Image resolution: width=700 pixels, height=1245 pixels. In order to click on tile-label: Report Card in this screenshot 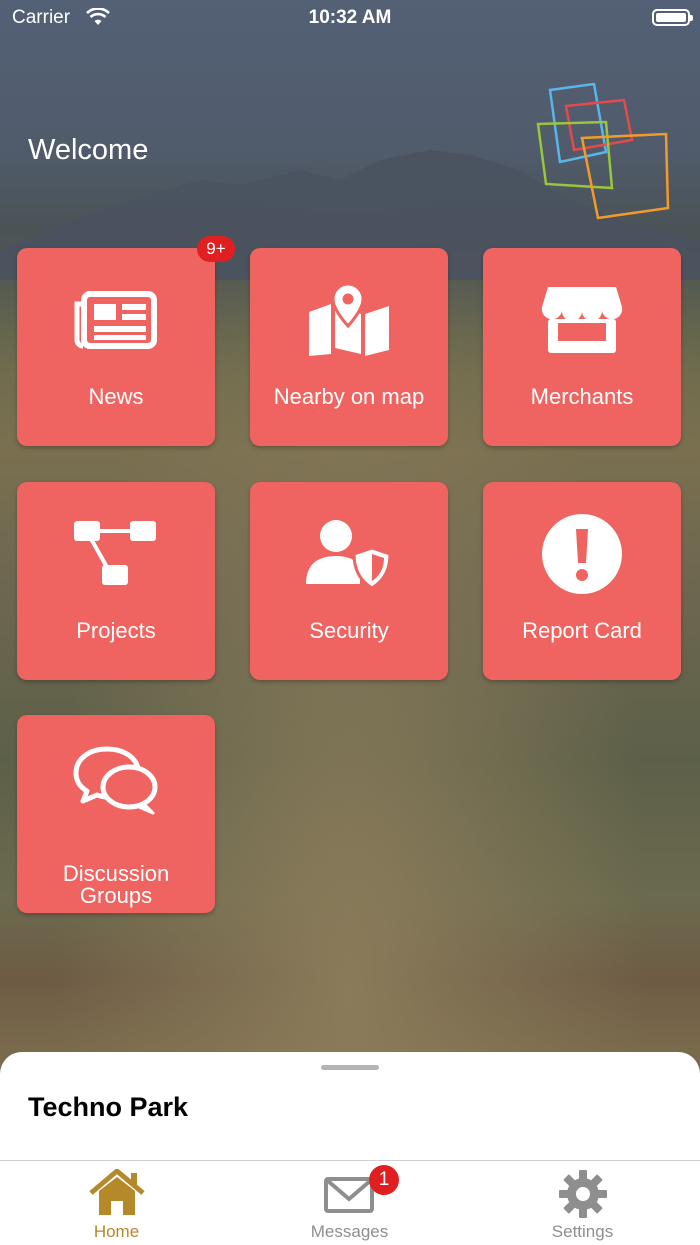, I will do `click(582, 630)`.